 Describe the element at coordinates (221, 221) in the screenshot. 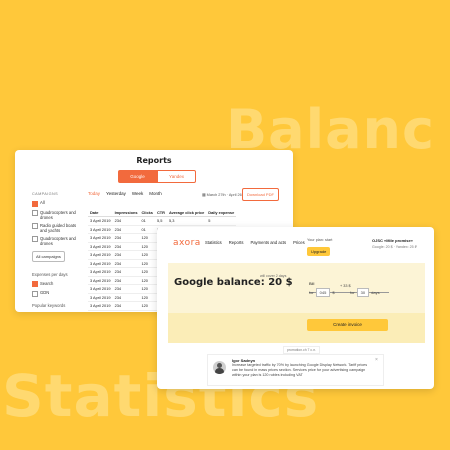

I see `table-cell: 5` at that location.